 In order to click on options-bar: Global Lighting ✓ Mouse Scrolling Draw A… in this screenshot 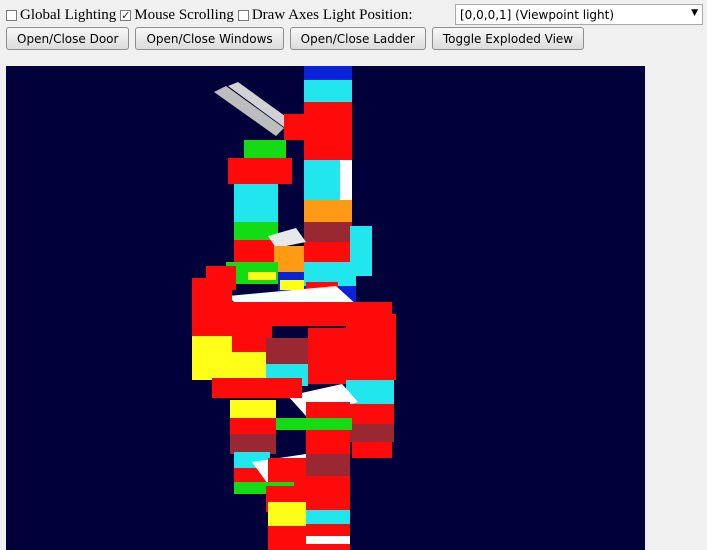, I will do `click(209, 15)`.